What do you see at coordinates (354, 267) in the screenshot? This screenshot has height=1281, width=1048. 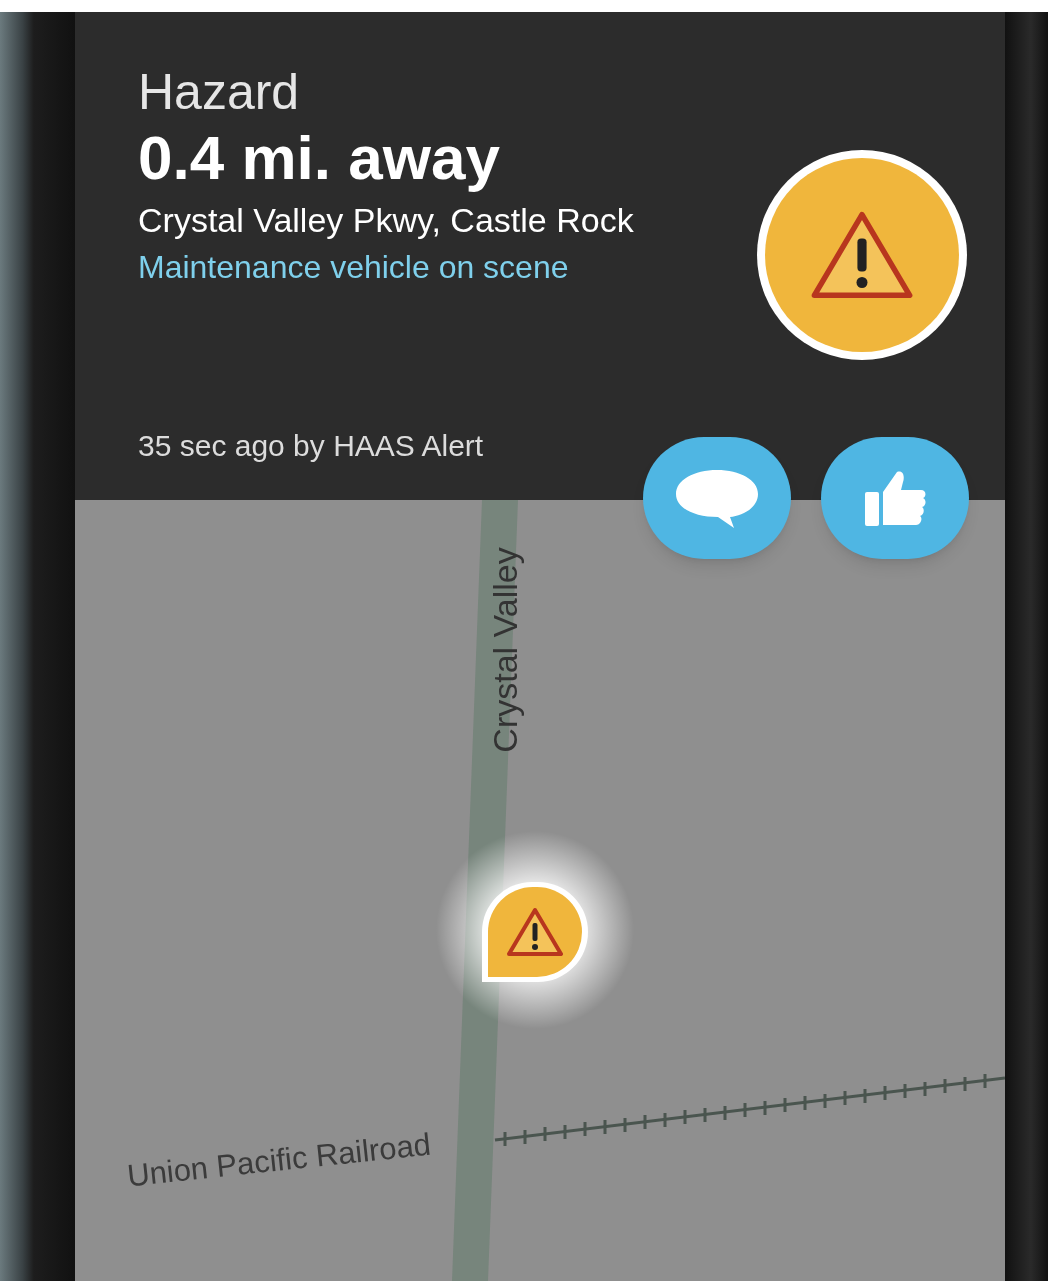 I see `alert-description: Maintenance vehicle on scene` at bounding box center [354, 267].